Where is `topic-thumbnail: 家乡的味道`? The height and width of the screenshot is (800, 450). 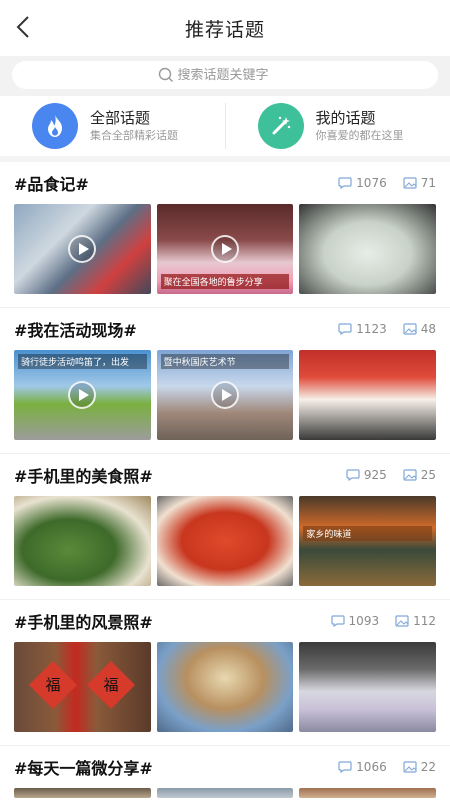 topic-thumbnail: 家乡的味道 is located at coordinates (368, 541).